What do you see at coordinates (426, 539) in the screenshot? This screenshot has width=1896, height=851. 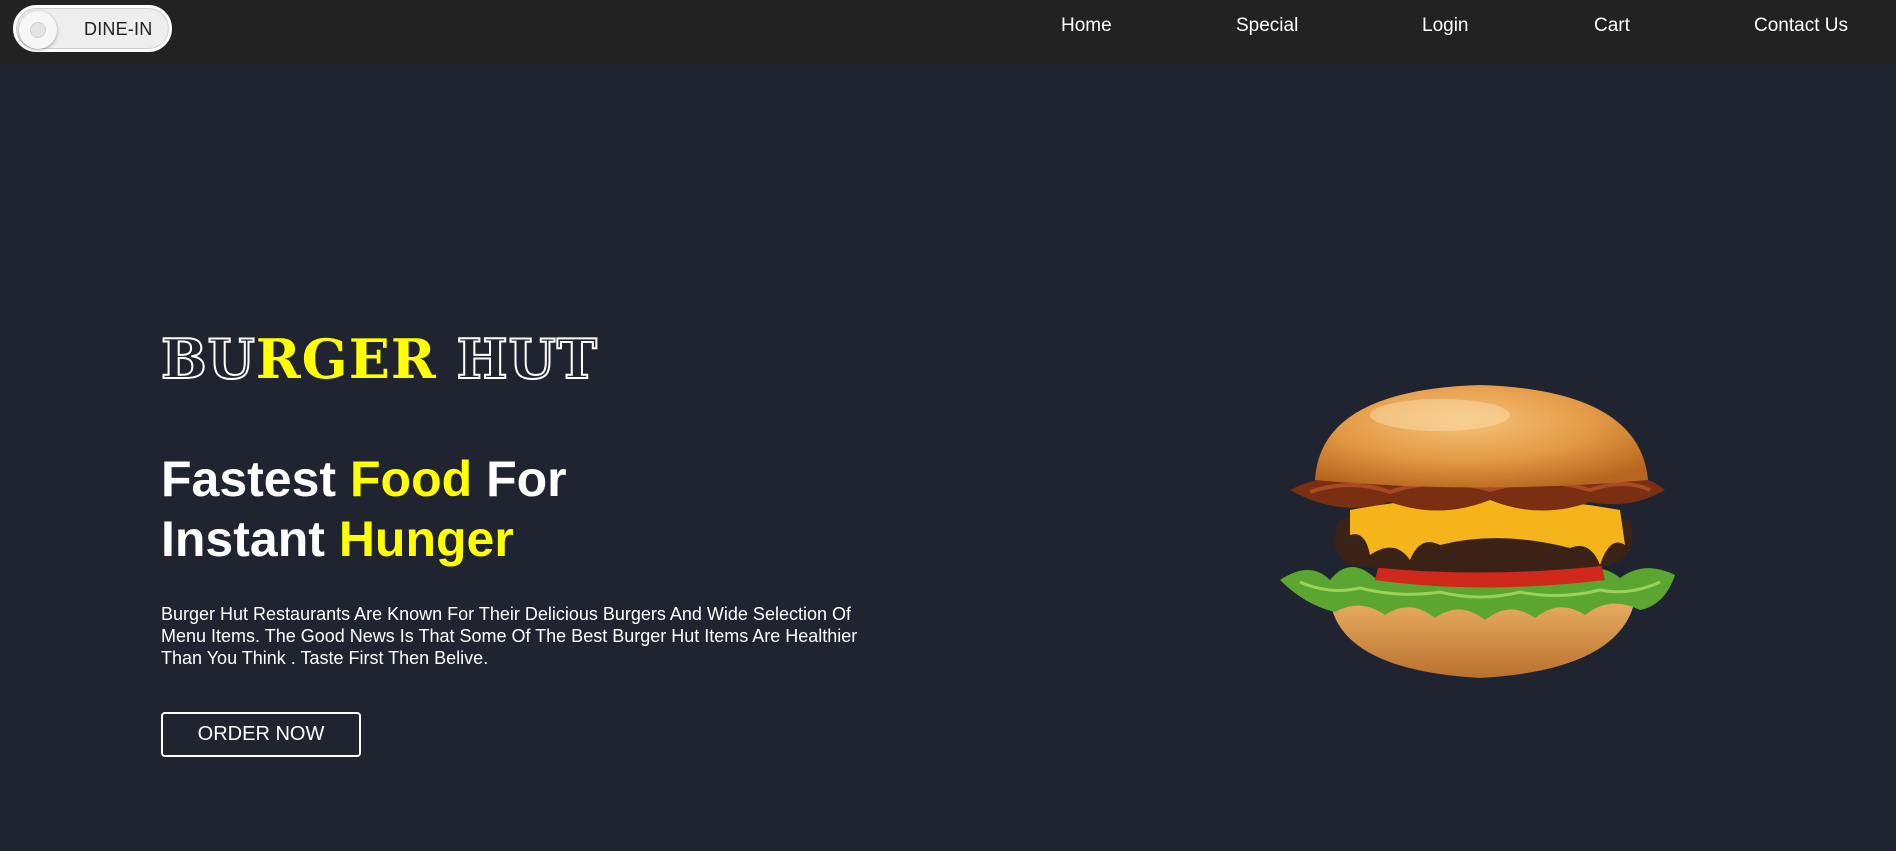 I see `headline-word-5: Hunger` at bounding box center [426, 539].